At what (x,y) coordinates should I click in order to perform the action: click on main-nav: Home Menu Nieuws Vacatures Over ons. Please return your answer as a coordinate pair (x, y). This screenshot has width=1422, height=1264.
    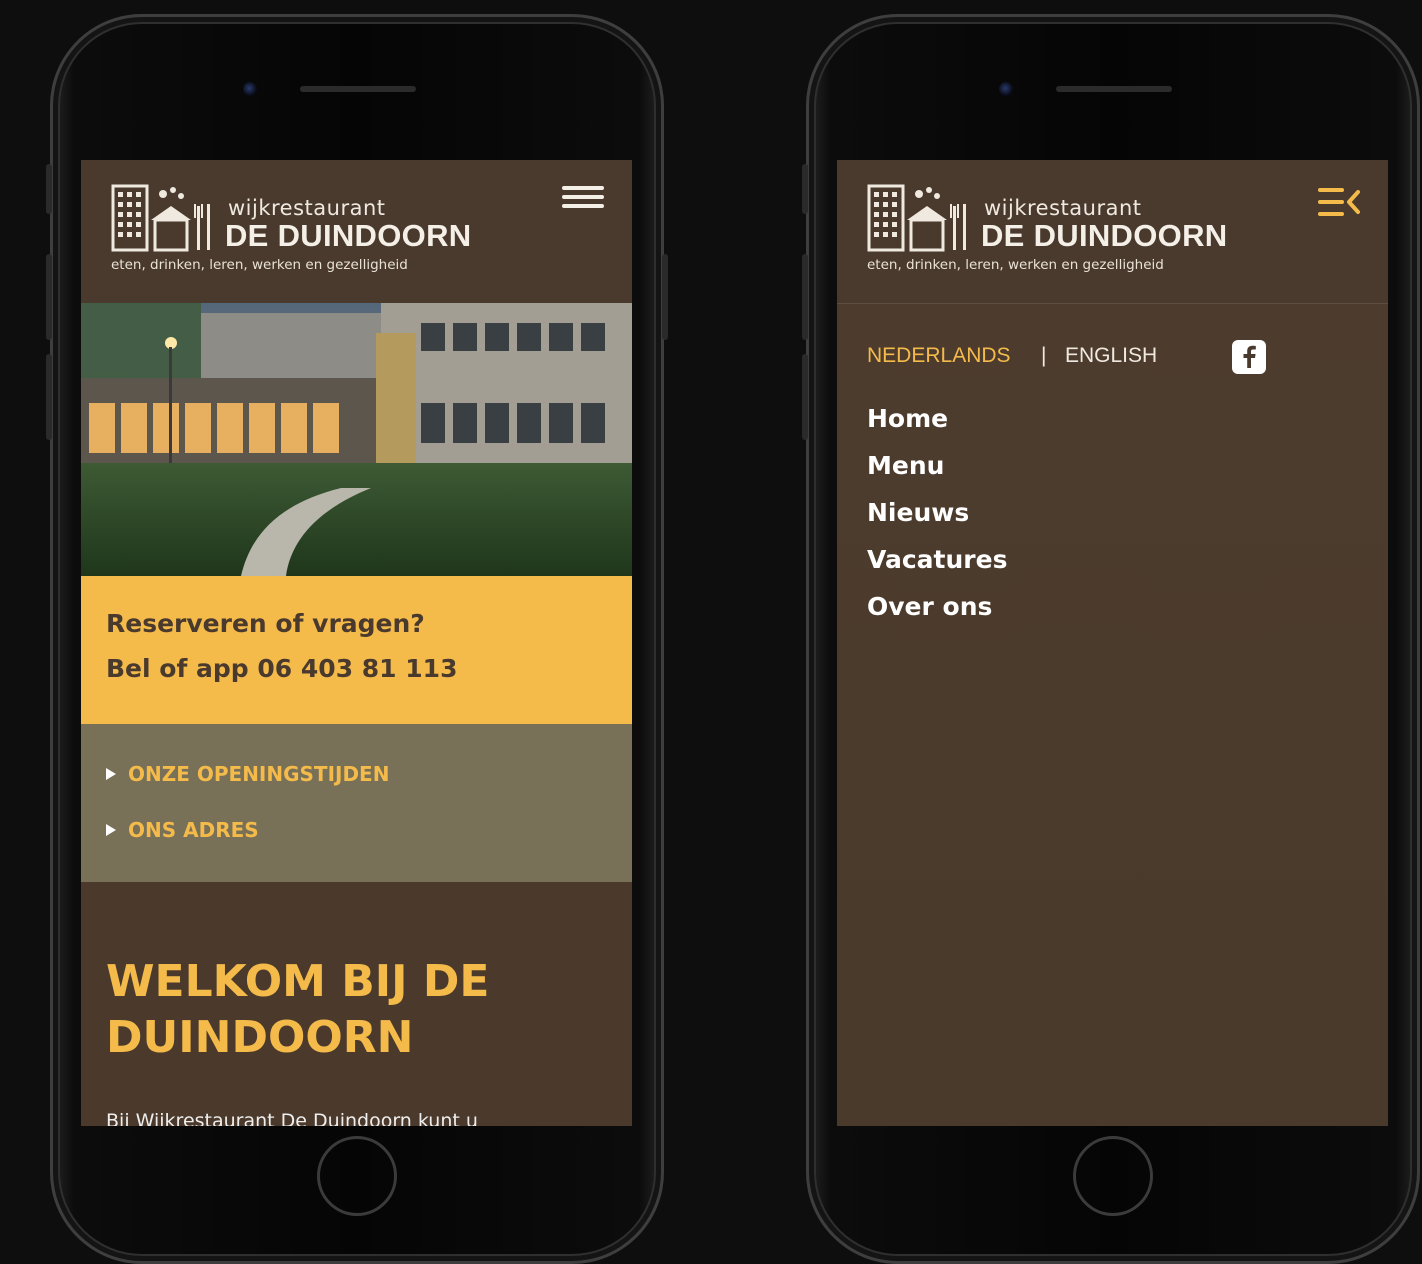
    Looking at the image, I should click on (937, 521).